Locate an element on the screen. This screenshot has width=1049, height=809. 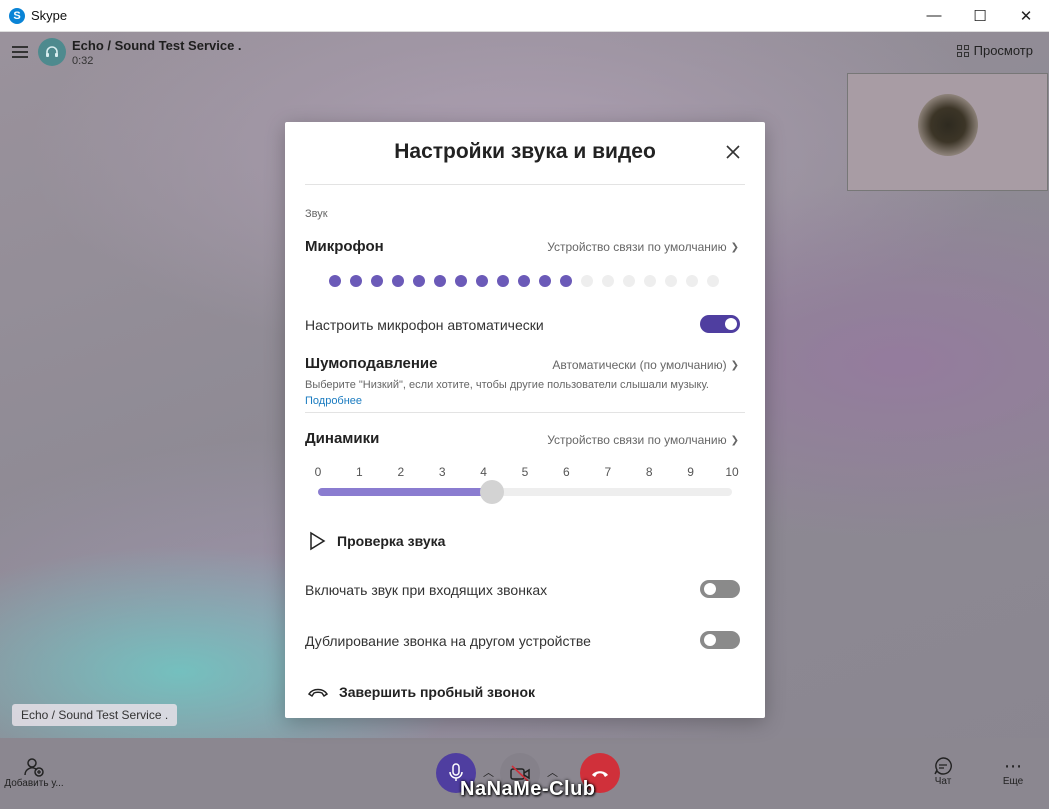
close-icon is located at coordinates (733, 152).